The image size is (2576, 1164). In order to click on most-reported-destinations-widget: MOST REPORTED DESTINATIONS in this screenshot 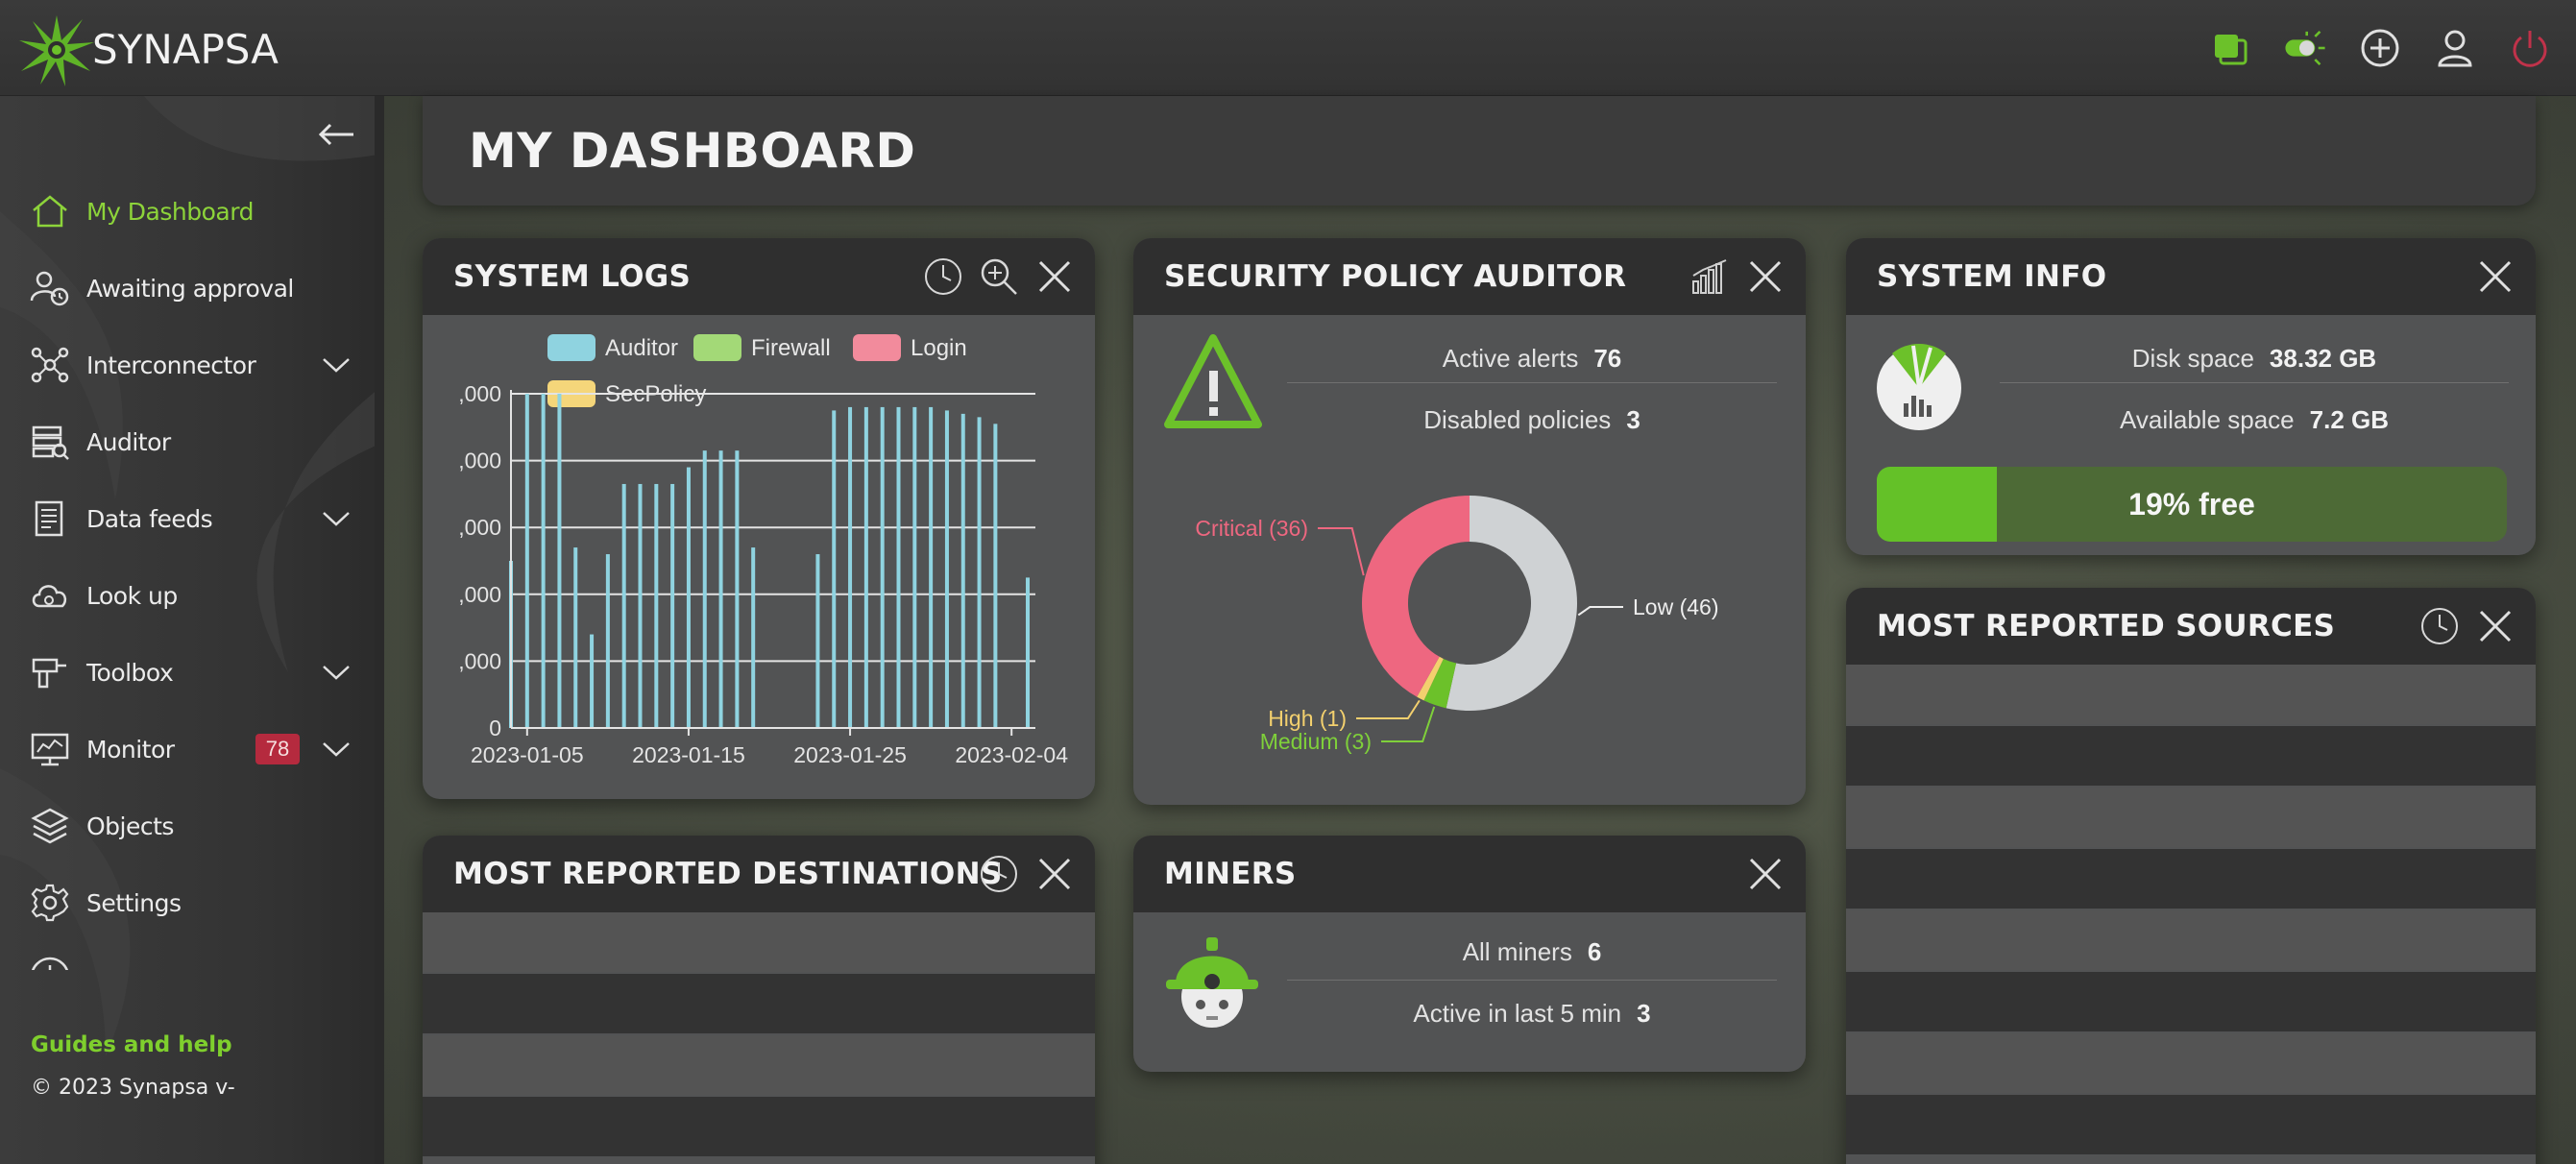, I will do `click(759, 1000)`.